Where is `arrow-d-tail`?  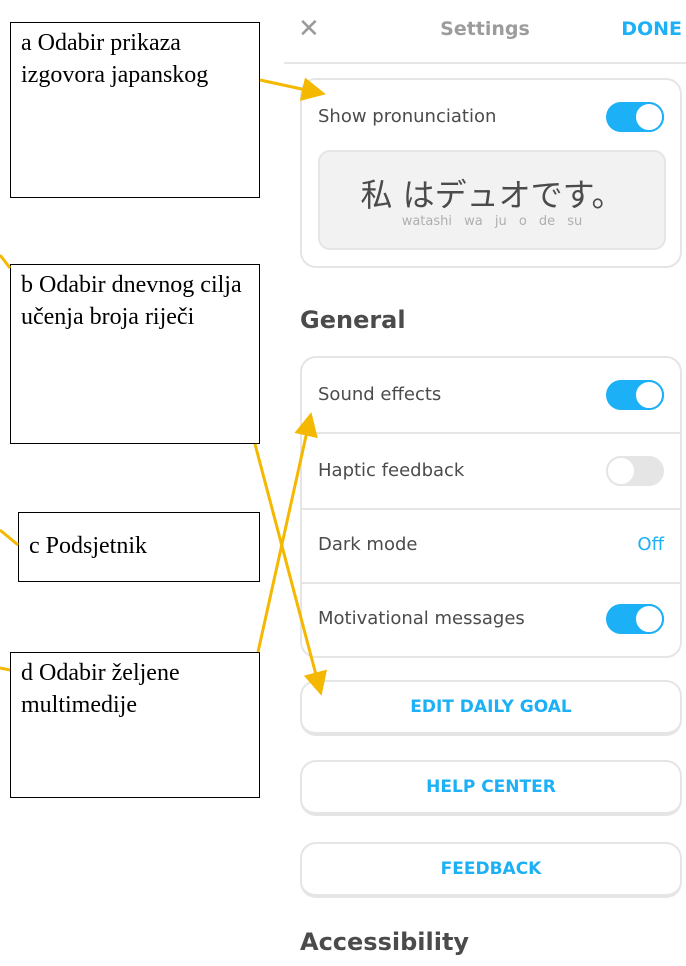
arrow-d-tail is located at coordinates (5, 669).